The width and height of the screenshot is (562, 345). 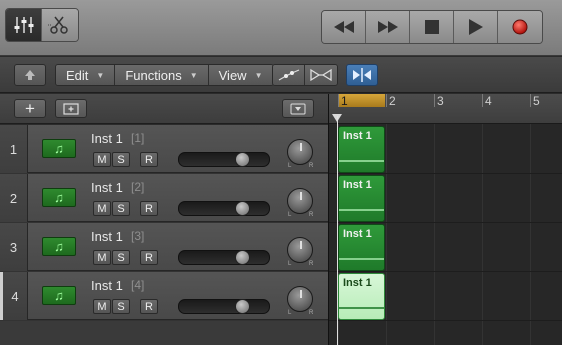 What do you see at coordinates (344, 27) in the screenshot?
I see `rewind-button` at bounding box center [344, 27].